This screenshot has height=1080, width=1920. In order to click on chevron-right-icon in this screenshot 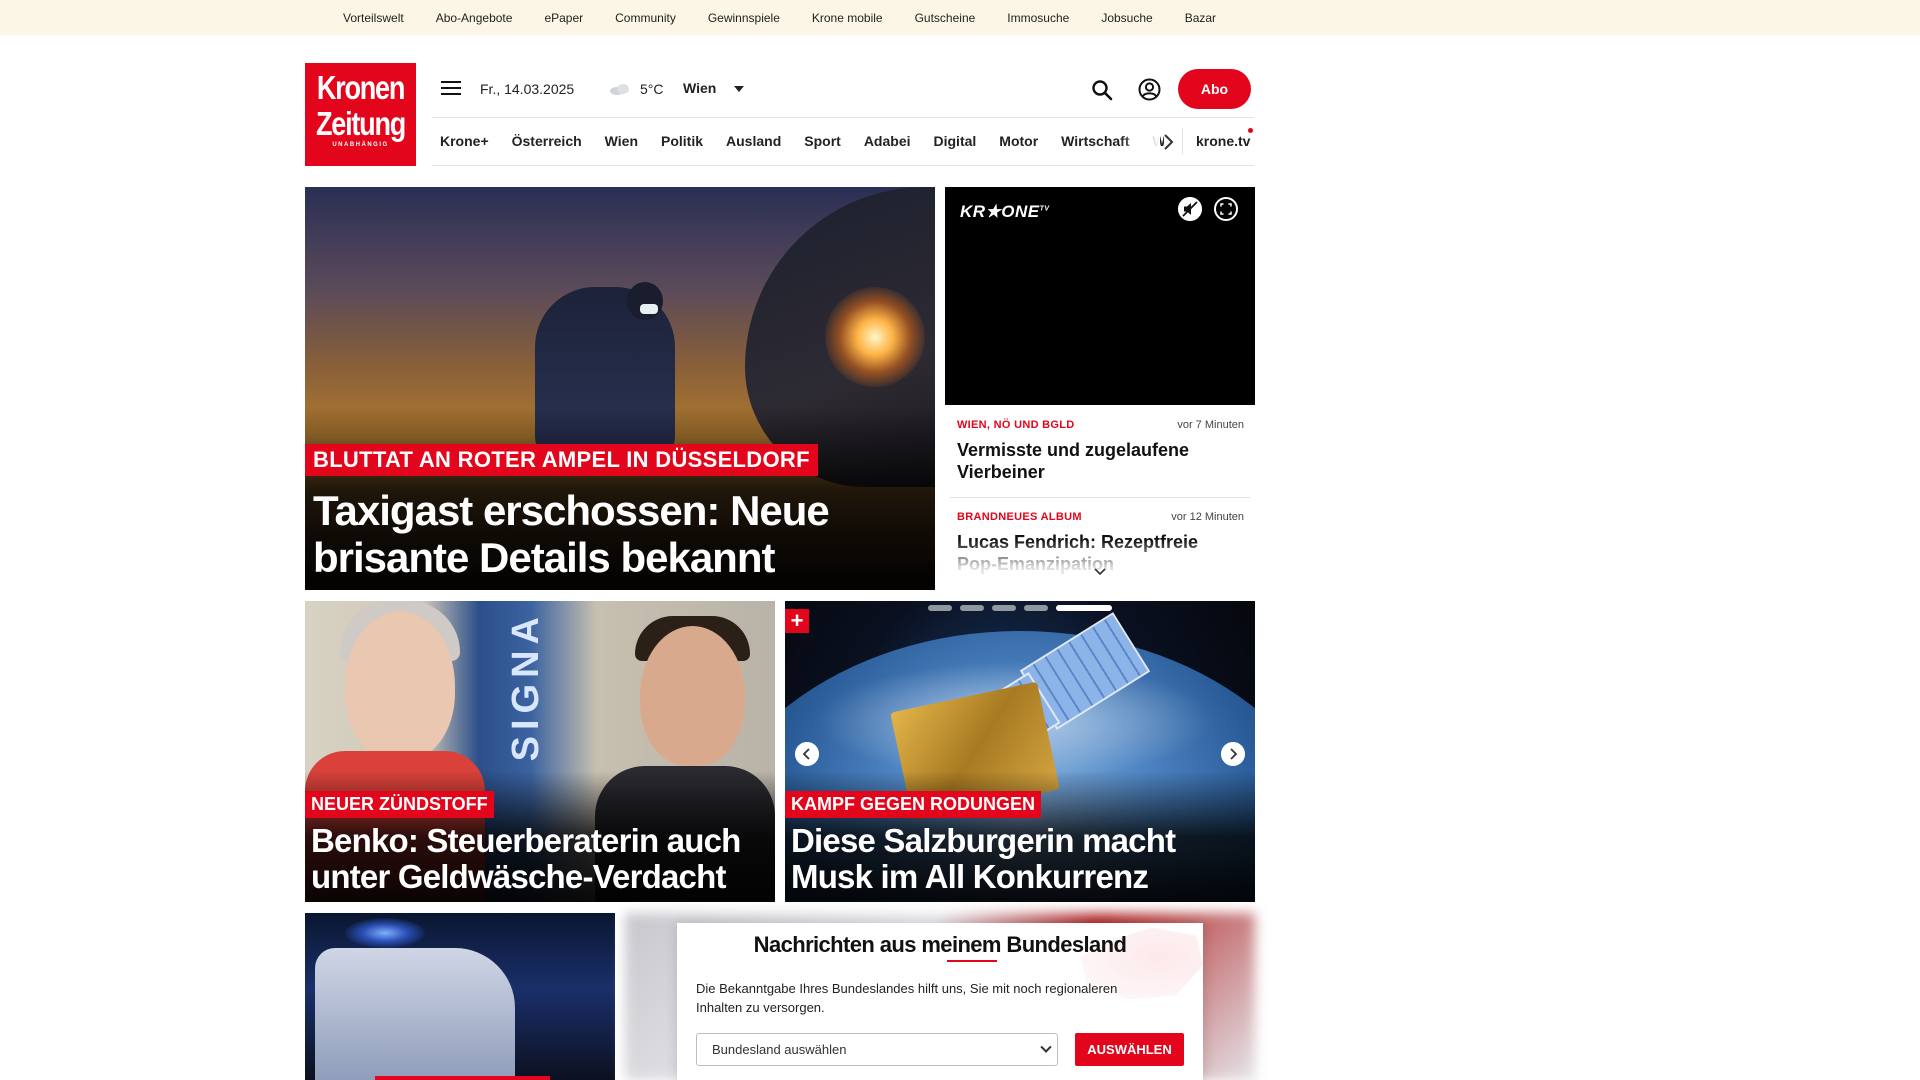, I will do `click(1168, 142)`.